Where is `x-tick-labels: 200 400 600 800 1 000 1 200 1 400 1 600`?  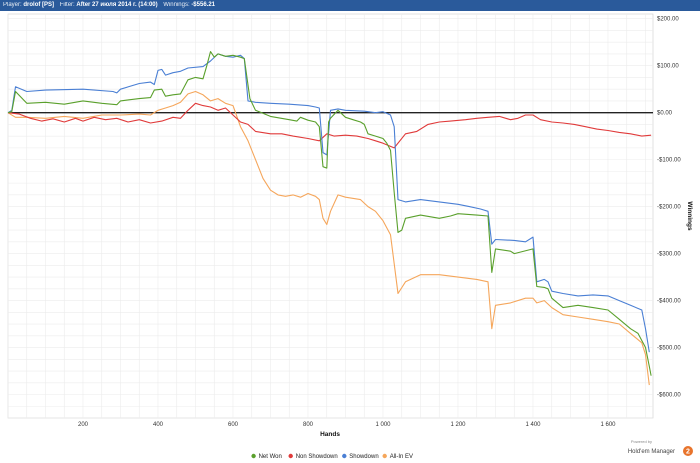
x-tick-labels: 200 400 600 800 1 000 1 200 1 400 1 600 is located at coordinates (347, 425).